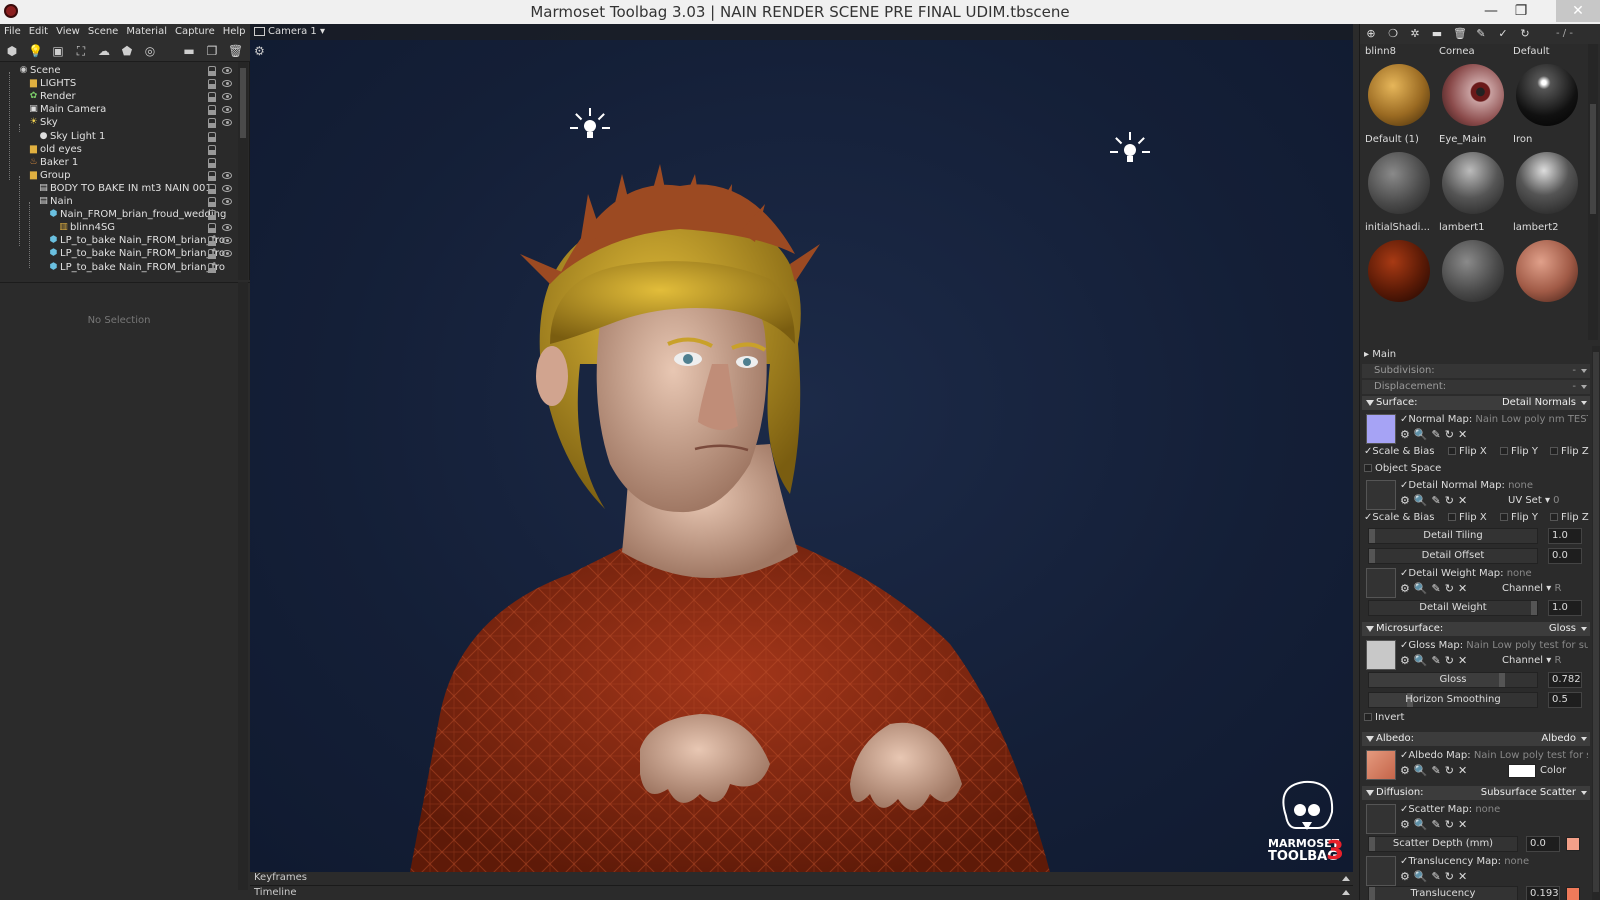  What do you see at coordinates (1467, 451) in the screenshot?
I see `flip-x-checkbox: Flip X` at bounding box center [1467, 451].